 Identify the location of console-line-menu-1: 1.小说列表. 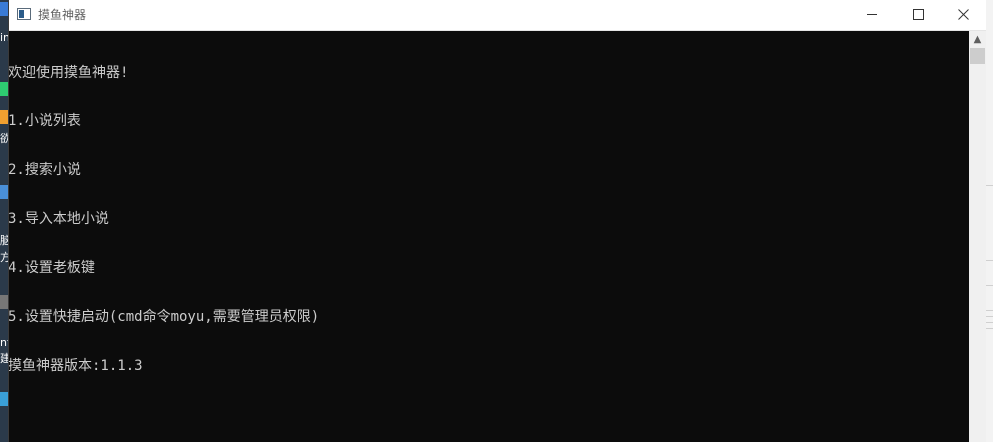
(45, 121).